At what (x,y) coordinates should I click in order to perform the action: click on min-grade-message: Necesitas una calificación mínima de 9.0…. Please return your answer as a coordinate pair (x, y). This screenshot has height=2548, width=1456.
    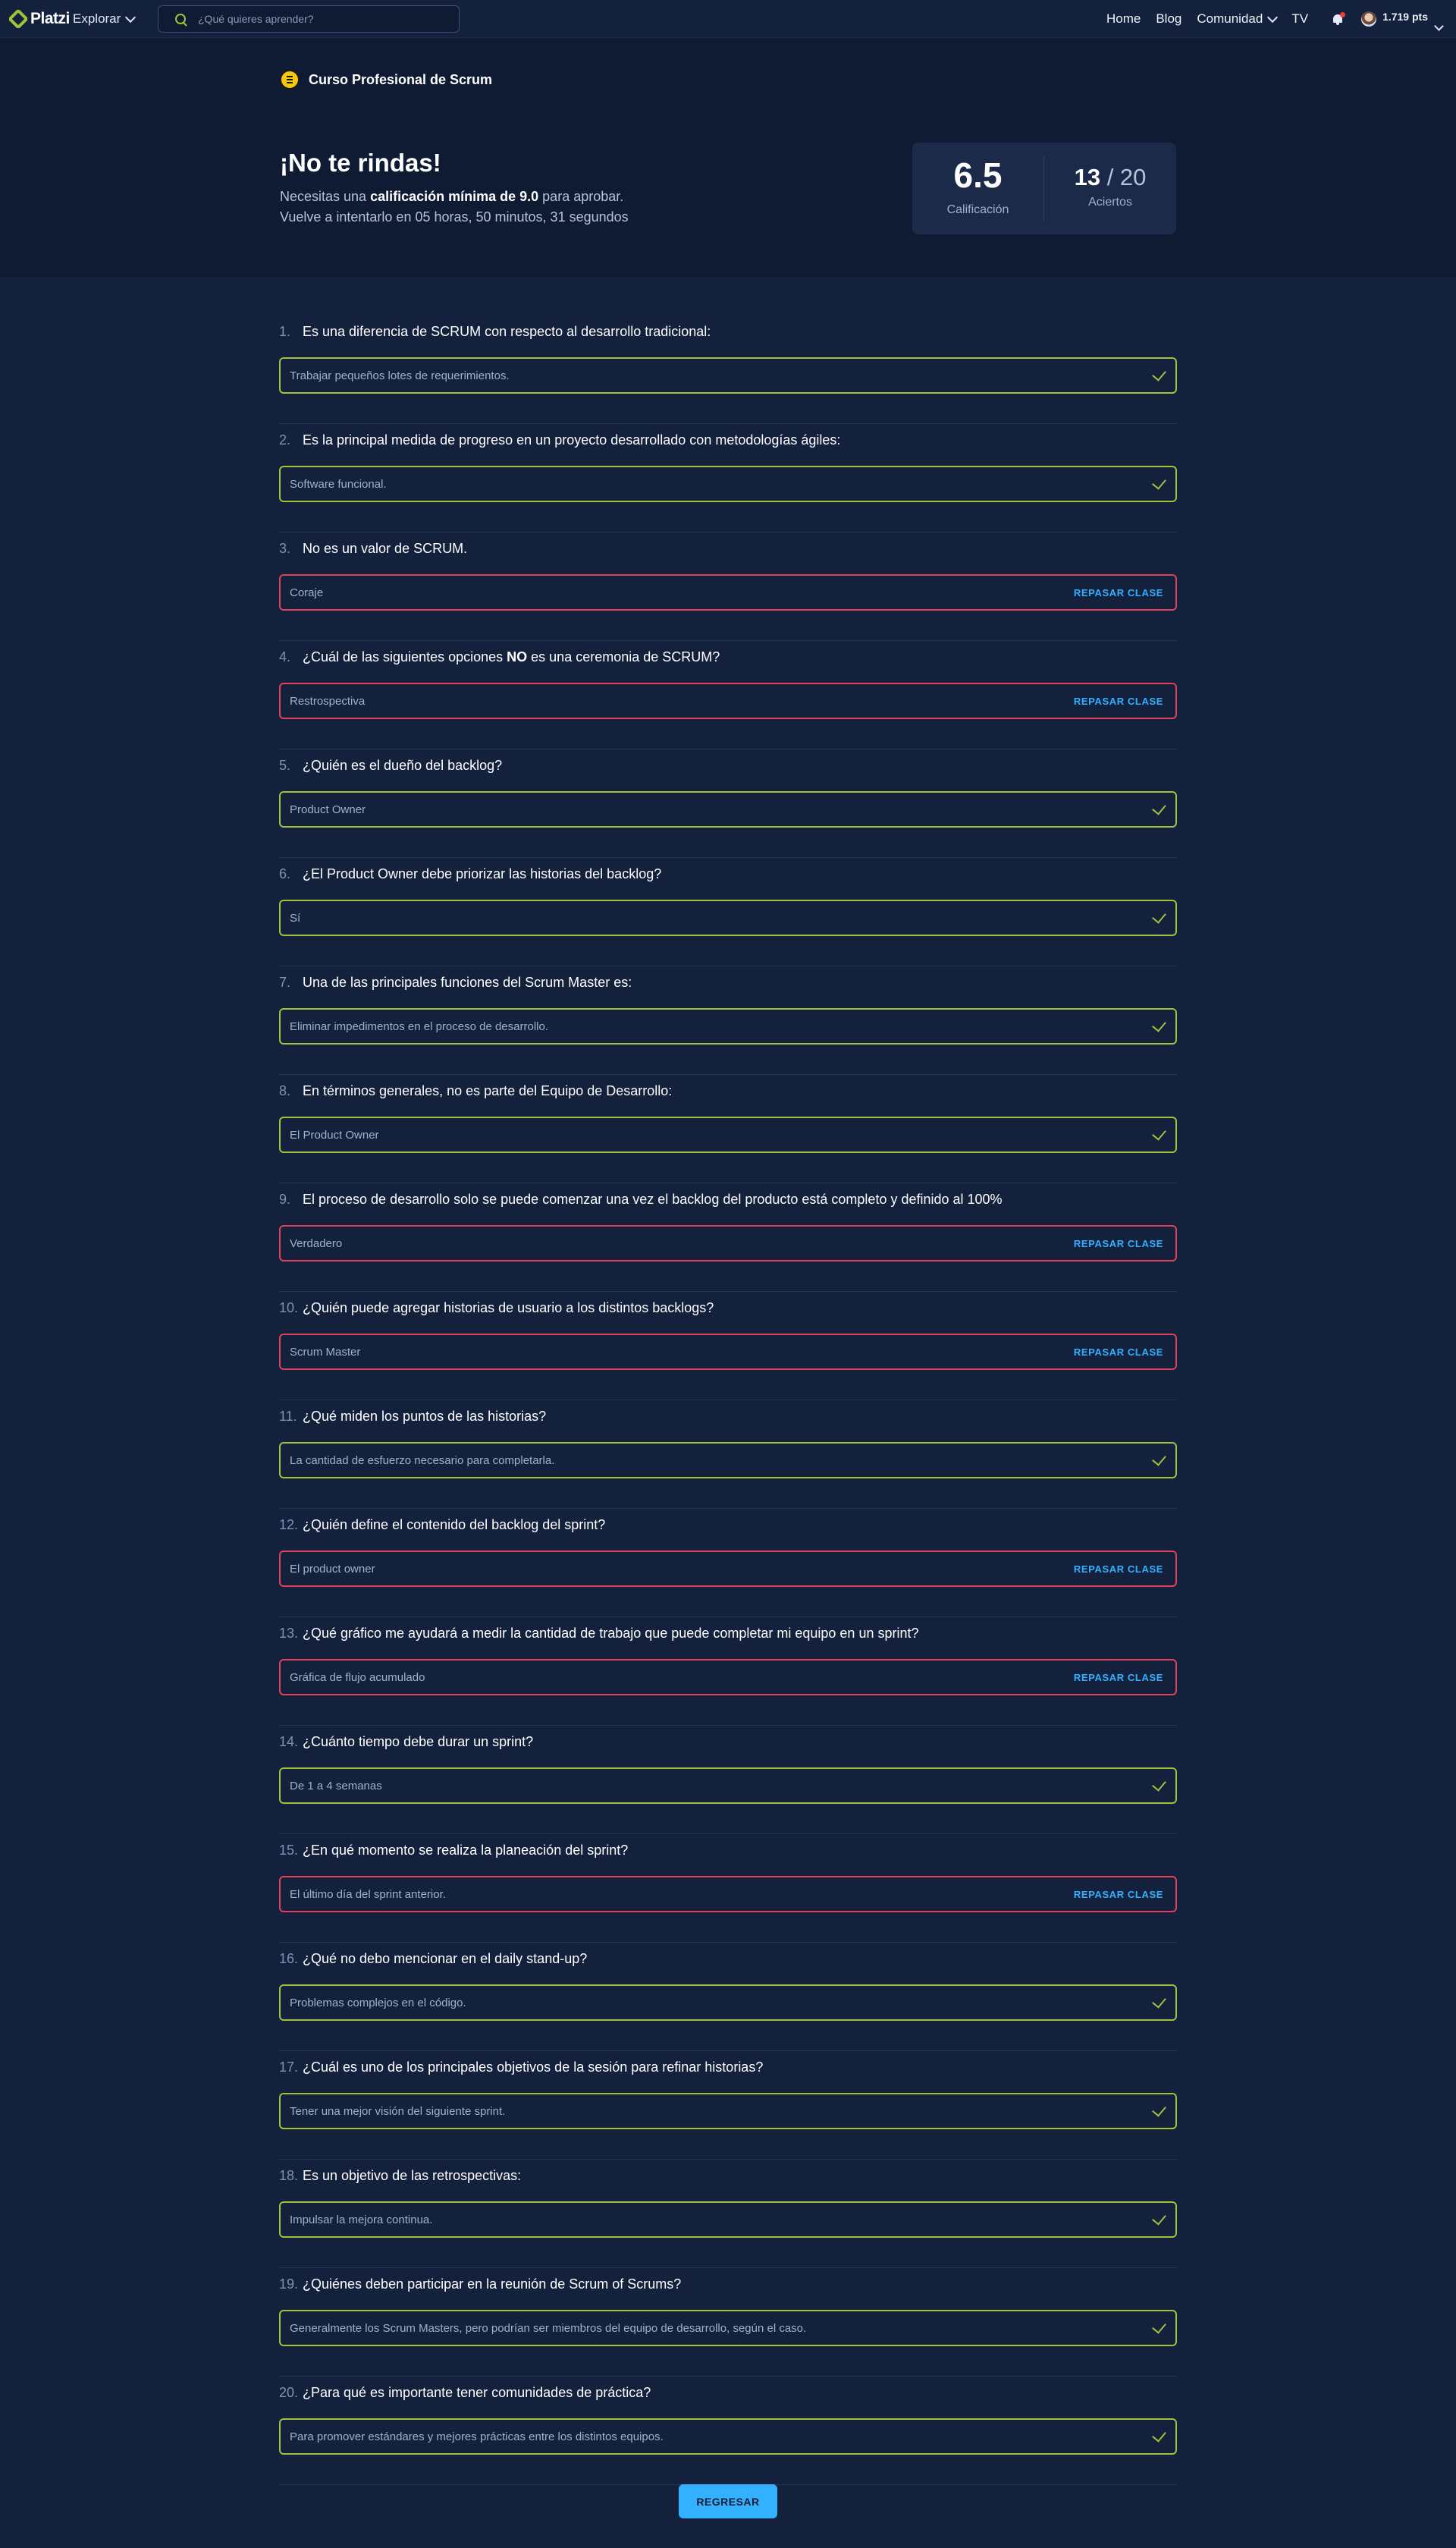
    Looking at the image, I should click on (451, 197).